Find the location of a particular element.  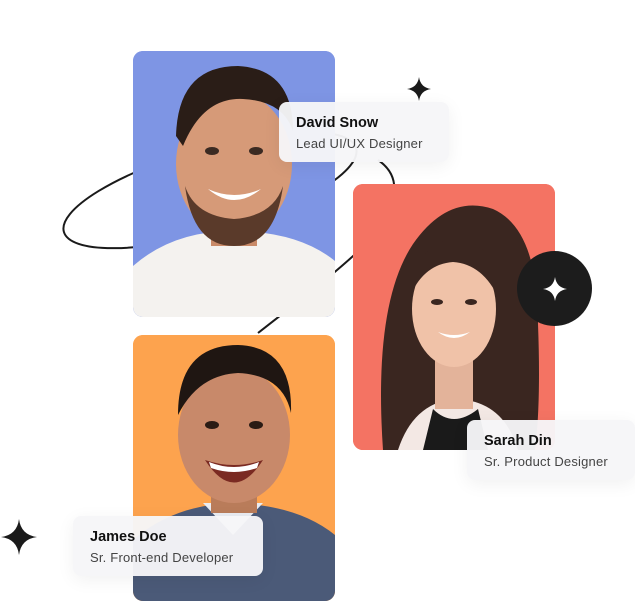

person-role: Sr. Front-end Developer is located at coordinates (162, 557).